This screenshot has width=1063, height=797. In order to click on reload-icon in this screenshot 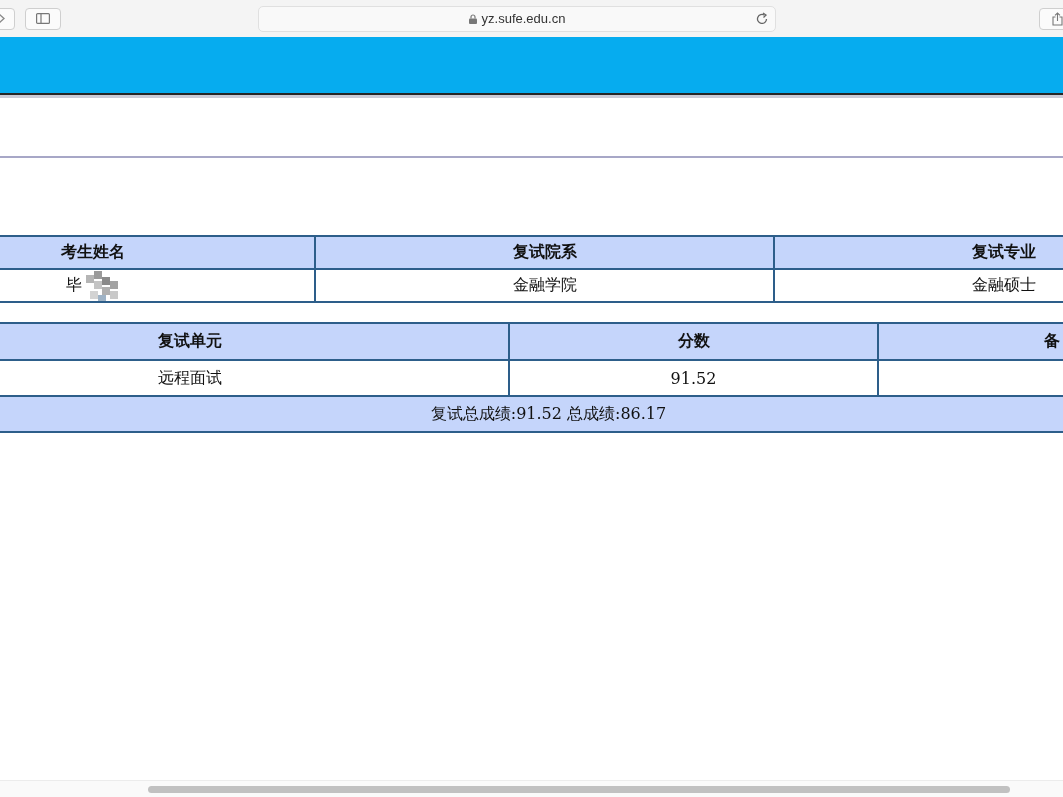, I will do `click(762, 18)`.